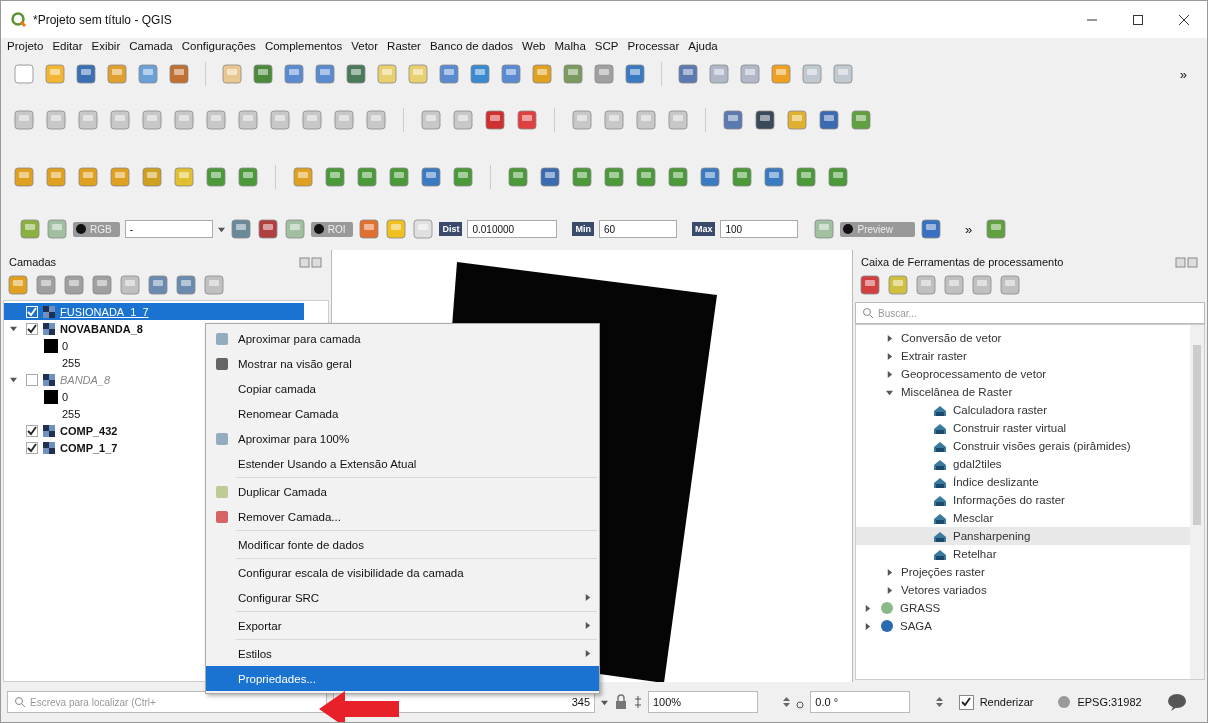 This screenshot has height=723, width=1208. Describe the element at coordinates (1006, 702) in the screenshot. I see `render-label: Renderizar` at that location.